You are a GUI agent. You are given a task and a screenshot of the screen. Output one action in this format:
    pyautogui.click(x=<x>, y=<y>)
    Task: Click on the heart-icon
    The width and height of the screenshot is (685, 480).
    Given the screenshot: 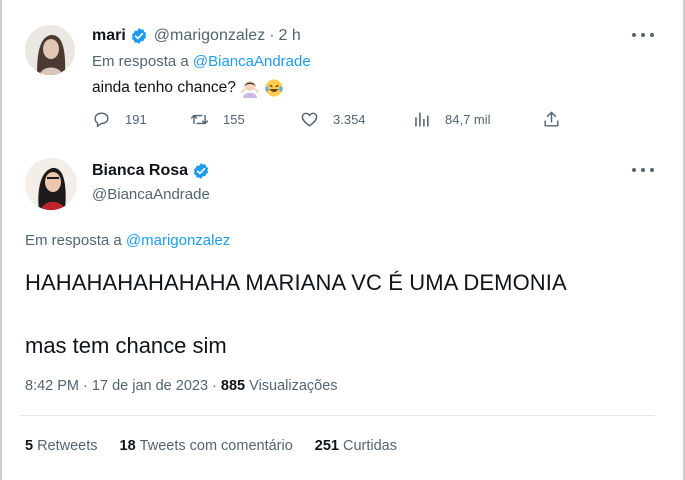 What is the action you would take?
    pyautogui.click(x=309, y=119)
    